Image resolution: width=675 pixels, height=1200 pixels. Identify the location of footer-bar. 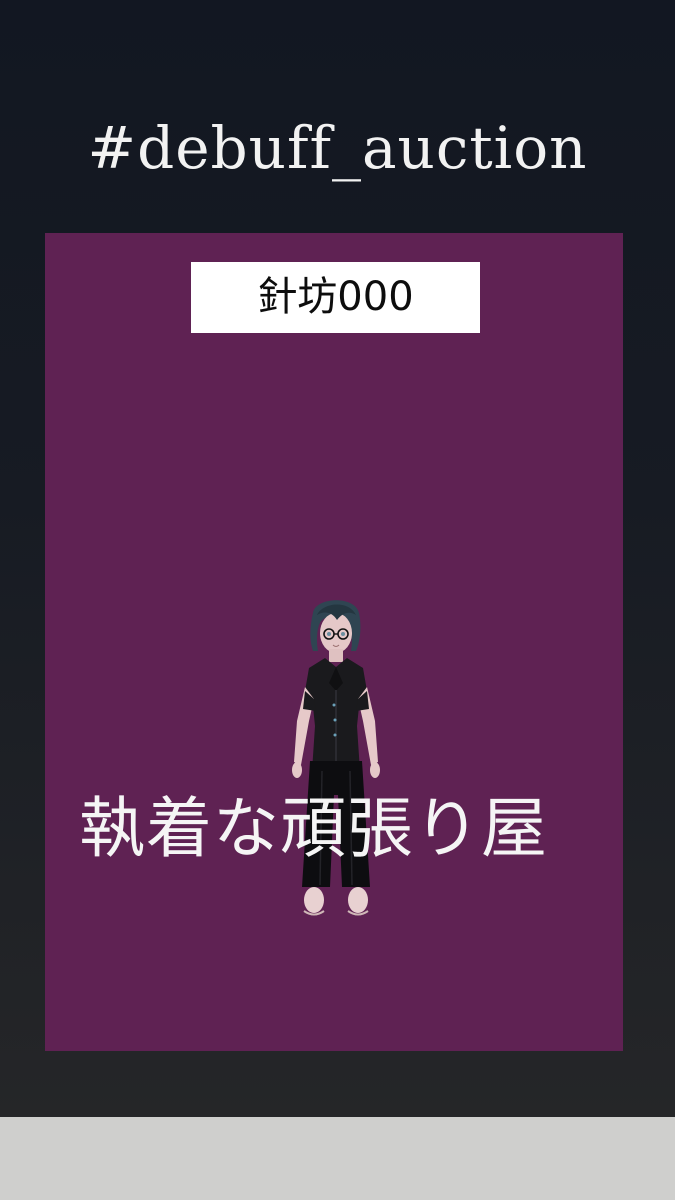
(337, 1158).